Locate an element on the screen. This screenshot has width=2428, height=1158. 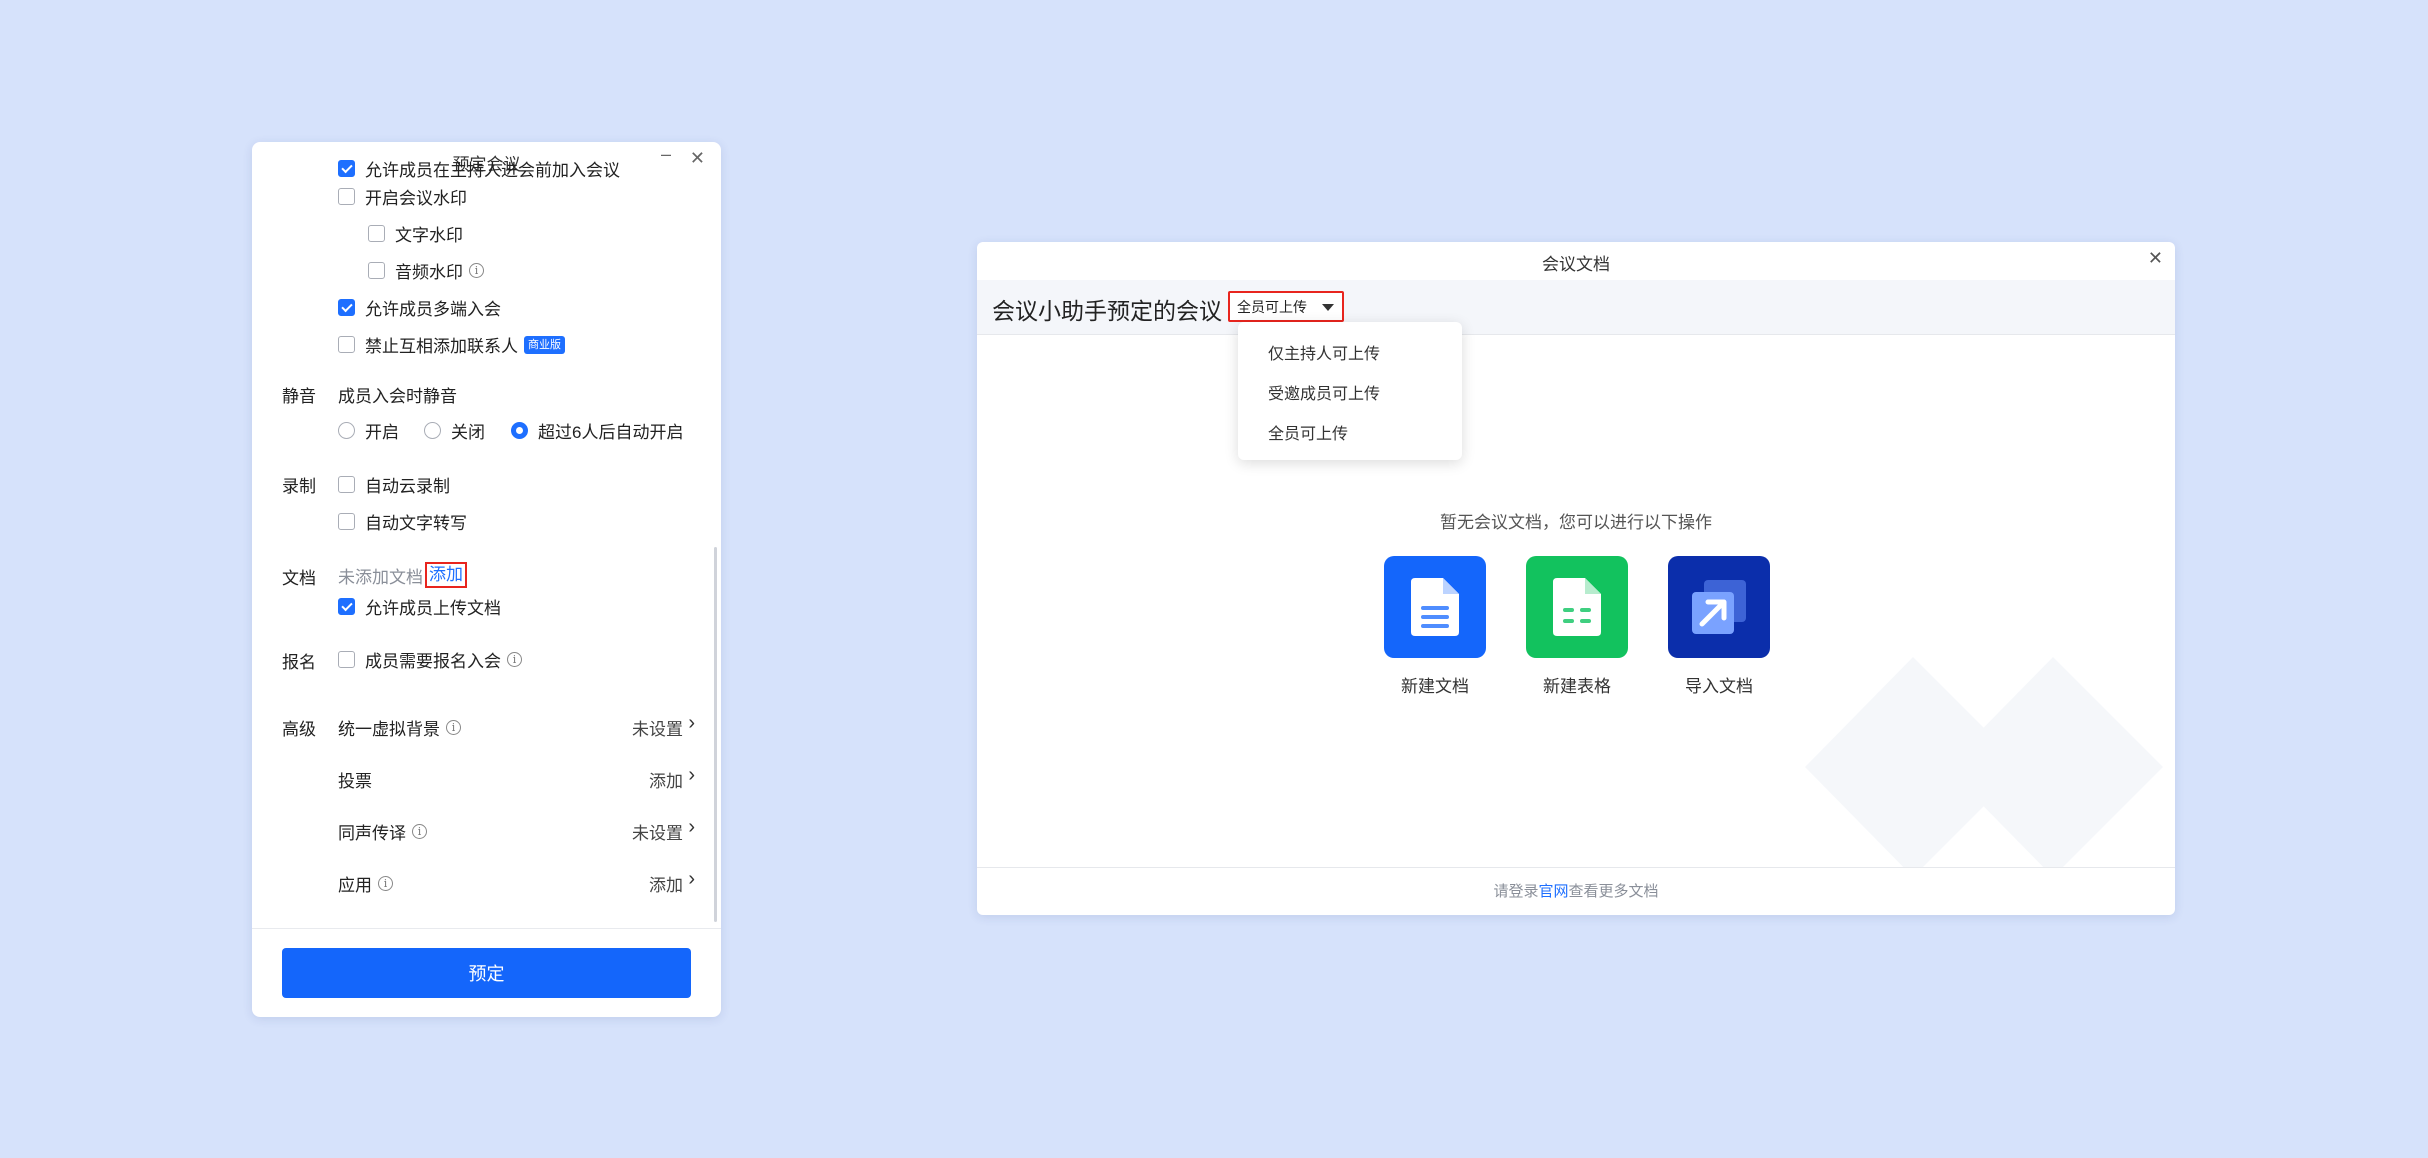
docs-status-row: 未添加文档 添加 is located at coordinates (402, 575).